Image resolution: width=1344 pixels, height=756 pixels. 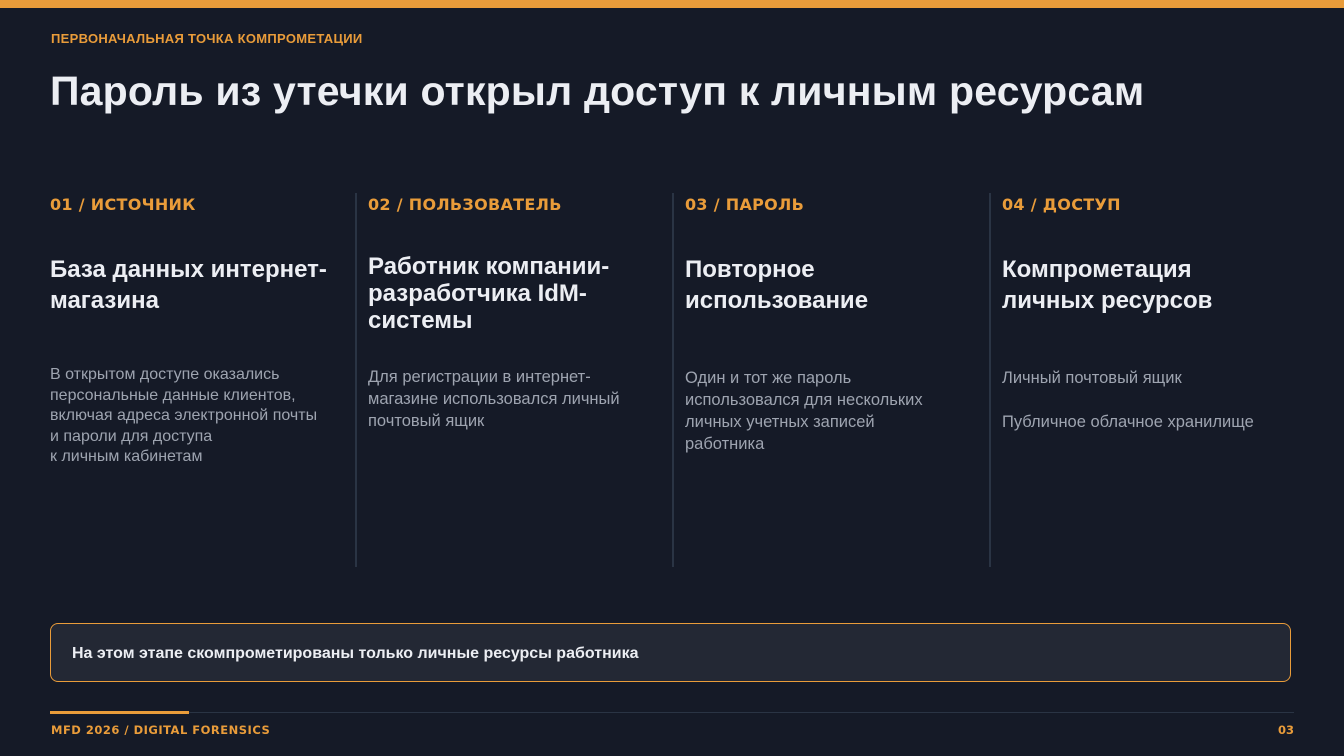 I want to click on step-label: 02 / ПОЛЬЗОВАТЕЛЬ, so click(x=465, y=204).